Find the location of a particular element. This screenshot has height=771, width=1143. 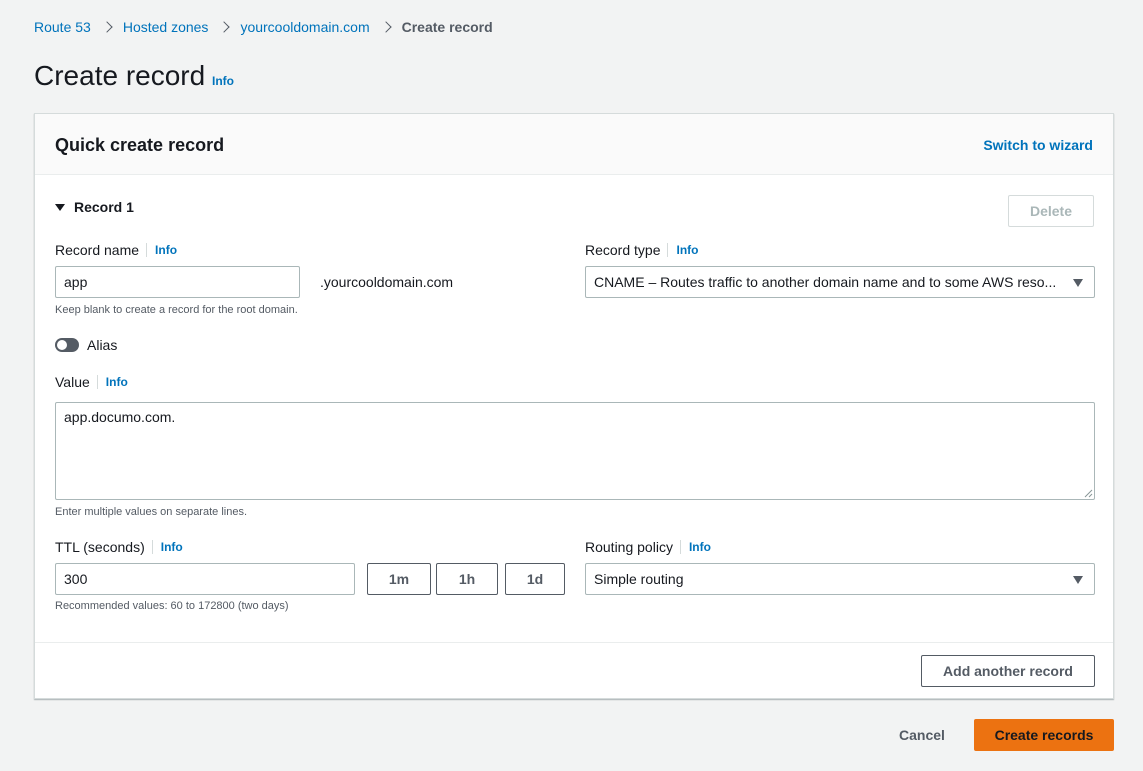

record-1-expander: Record 1 is located at coordinates (94, 207).